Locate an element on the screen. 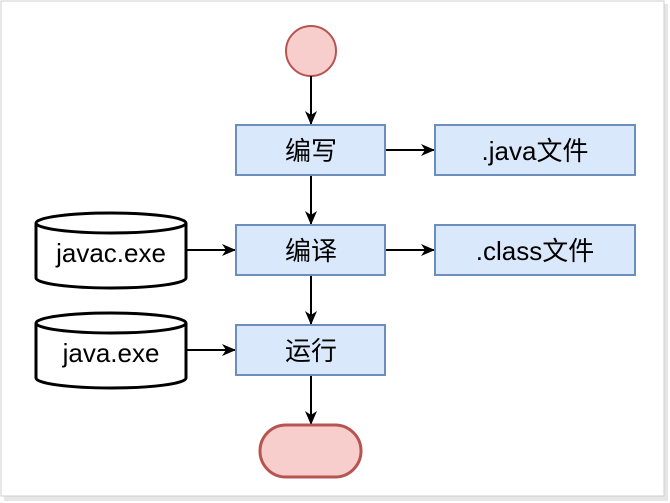 The height and width of the screenshot is (503, 670). node-java-cylinder-rim is located at coordinates (111, 328).